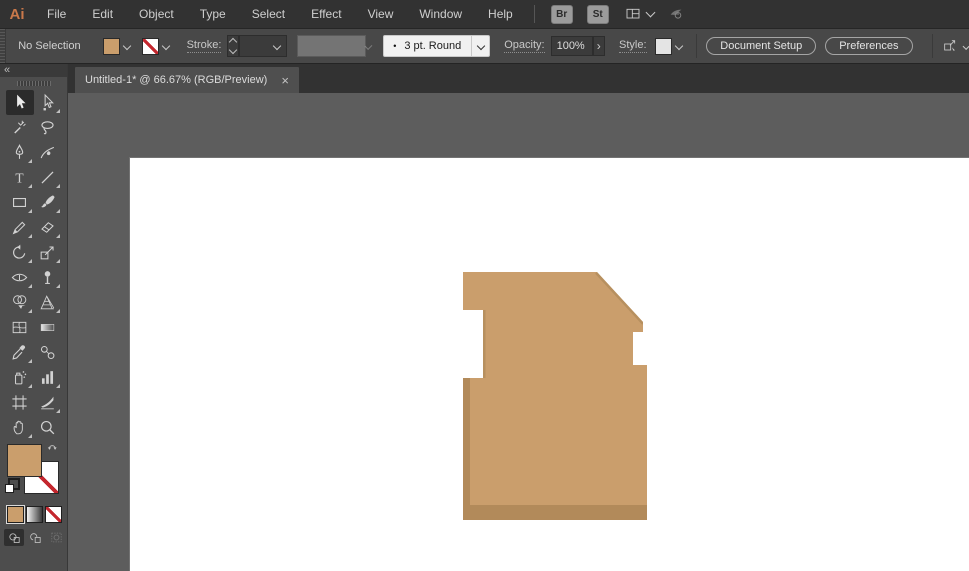 This screenshot has width=969, height=571. I want to click on column-graph-tool, so click(48, 377).